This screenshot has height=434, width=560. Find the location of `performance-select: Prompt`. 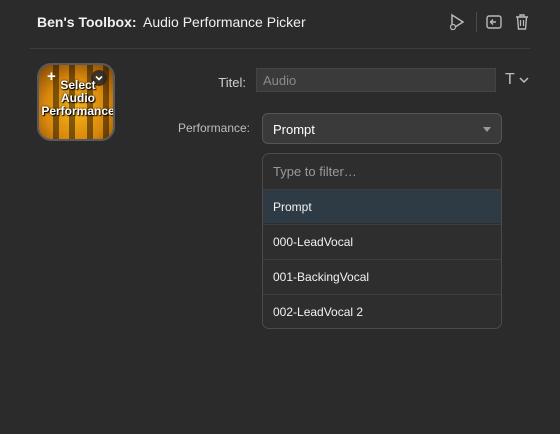

performance-select: Prompt is located at coordinates (382, 128).